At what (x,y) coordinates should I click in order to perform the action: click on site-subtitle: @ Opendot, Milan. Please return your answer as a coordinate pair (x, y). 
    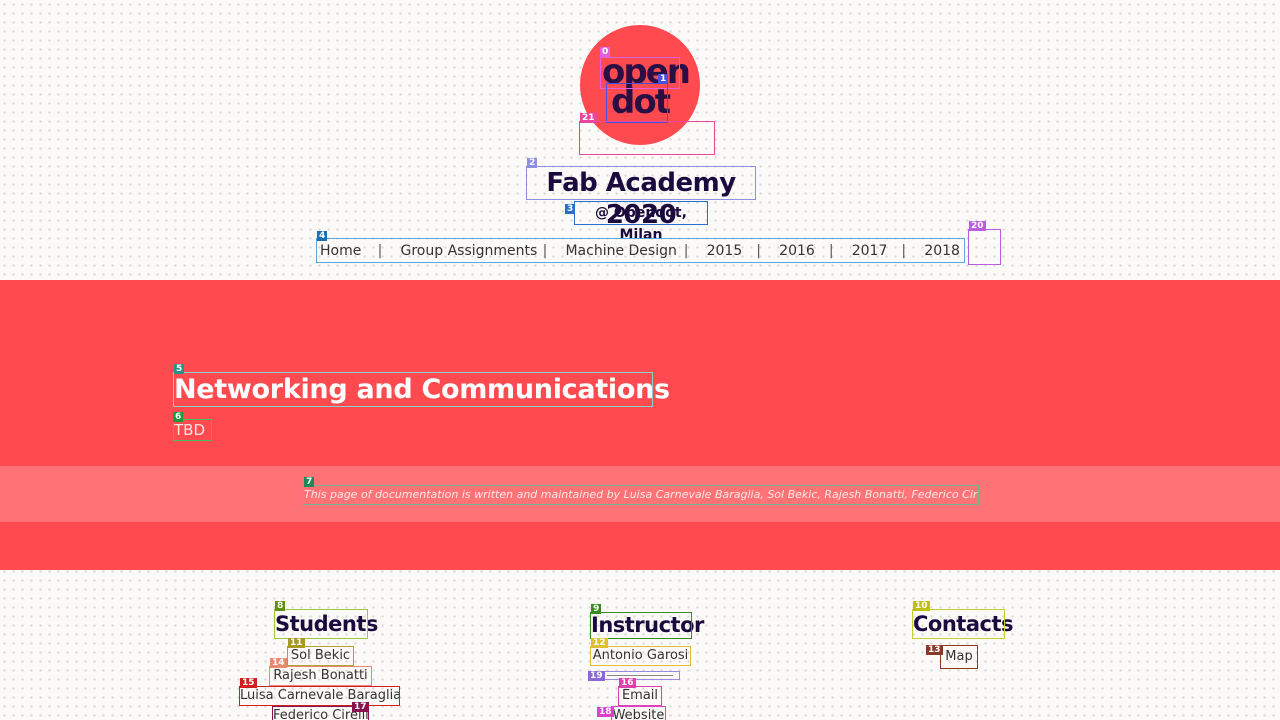
    Looking at the image, I should click on (641, 222).